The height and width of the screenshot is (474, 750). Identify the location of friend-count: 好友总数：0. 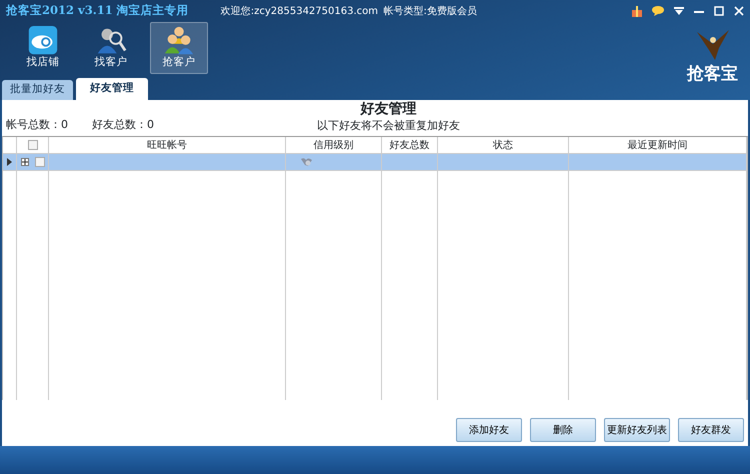
(123, 124).